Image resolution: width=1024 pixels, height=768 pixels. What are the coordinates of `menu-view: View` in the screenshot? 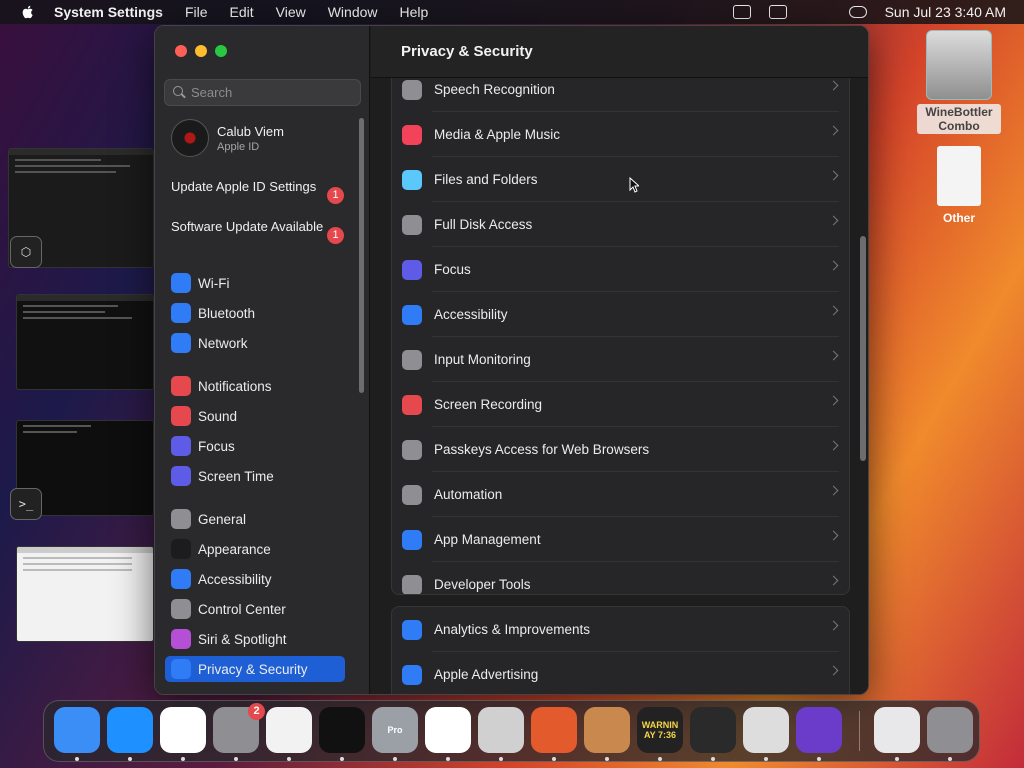 It's located at (291, 12).